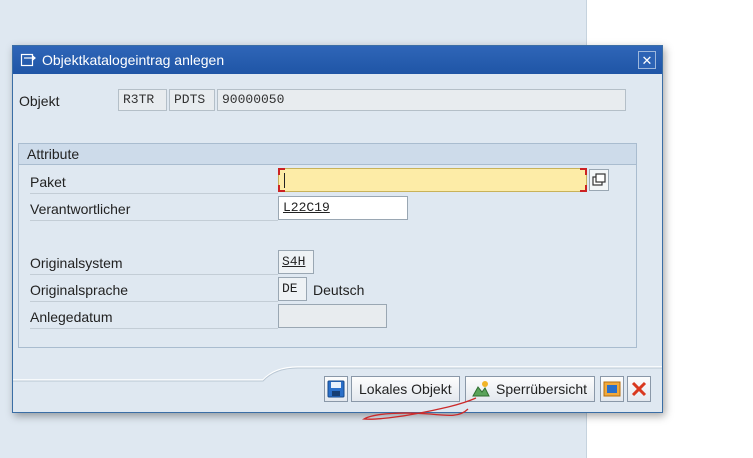 This screenshot has height=458, width=753. I want to click on responsible-value: L22C19, so click(306, 207).